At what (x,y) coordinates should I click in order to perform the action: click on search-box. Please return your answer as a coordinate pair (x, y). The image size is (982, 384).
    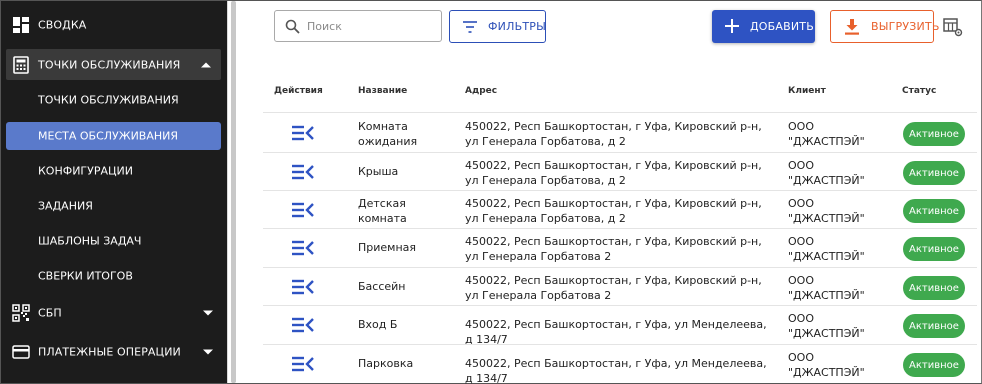
    Looking at the image, I should click on (358, 26).